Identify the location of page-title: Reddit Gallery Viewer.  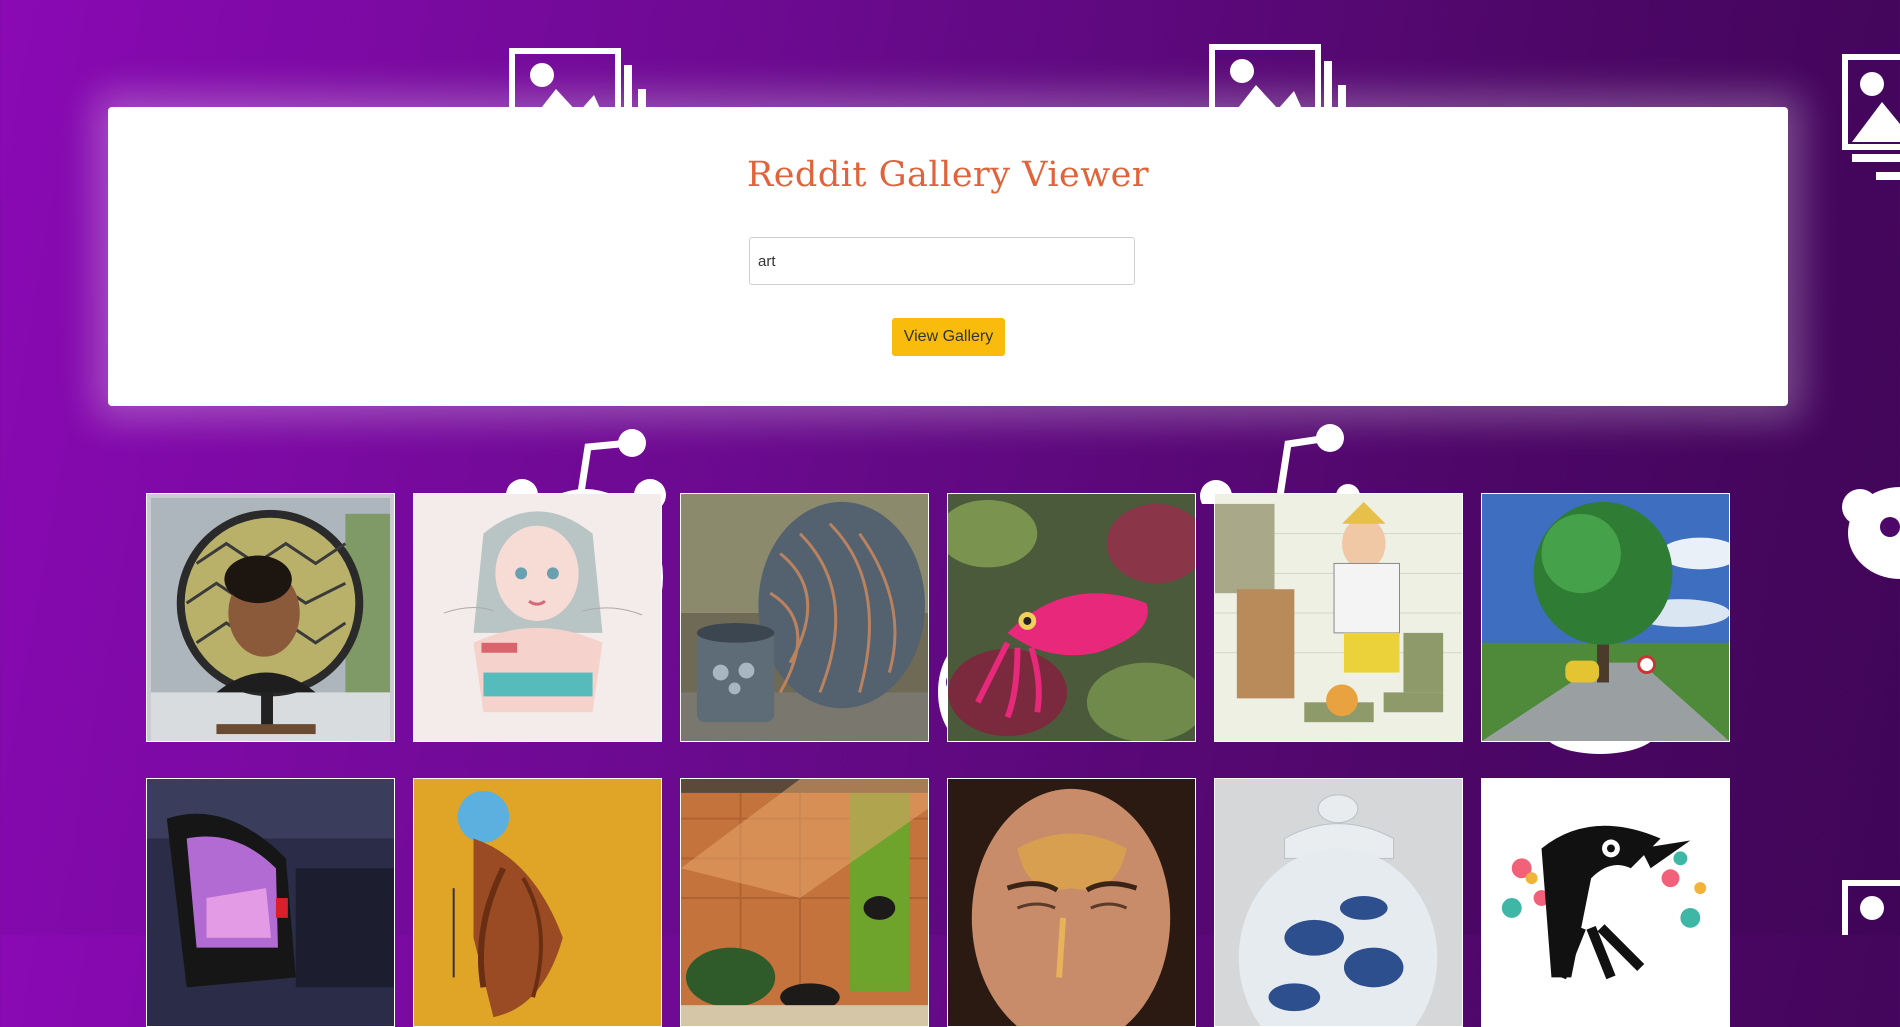
(948, 175).